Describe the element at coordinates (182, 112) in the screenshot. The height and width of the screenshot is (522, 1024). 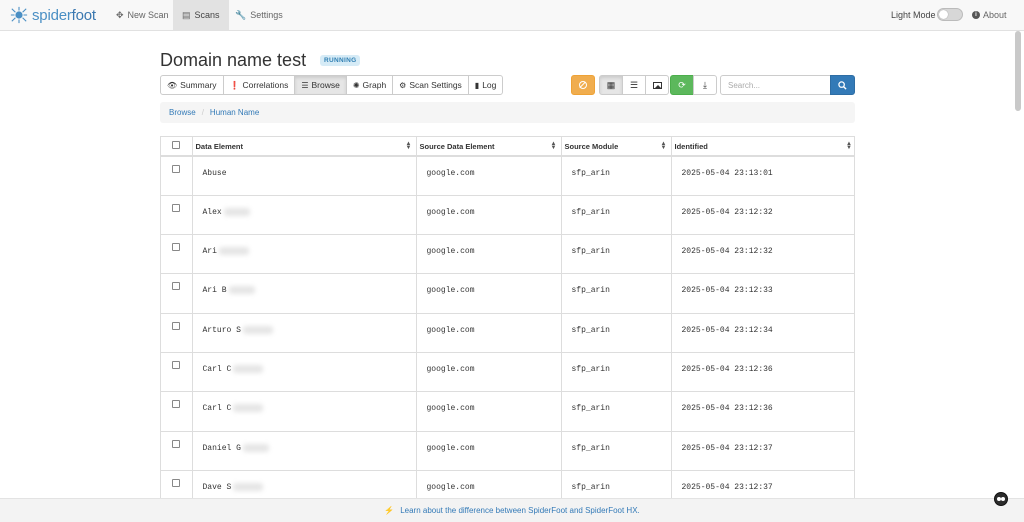
I see `breadcrumb-browse-link: Browse` at that location.